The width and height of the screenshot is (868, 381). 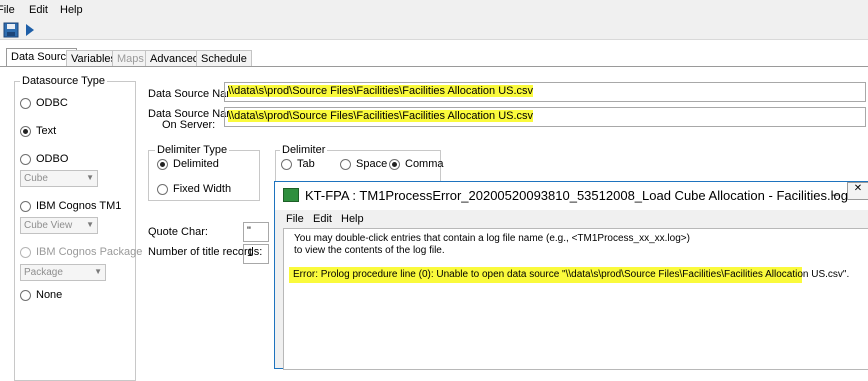 What do you see at coordinates (249, 231) in the screenshot?
I see `quote-char-value: "` at bounding box center [249, 231].